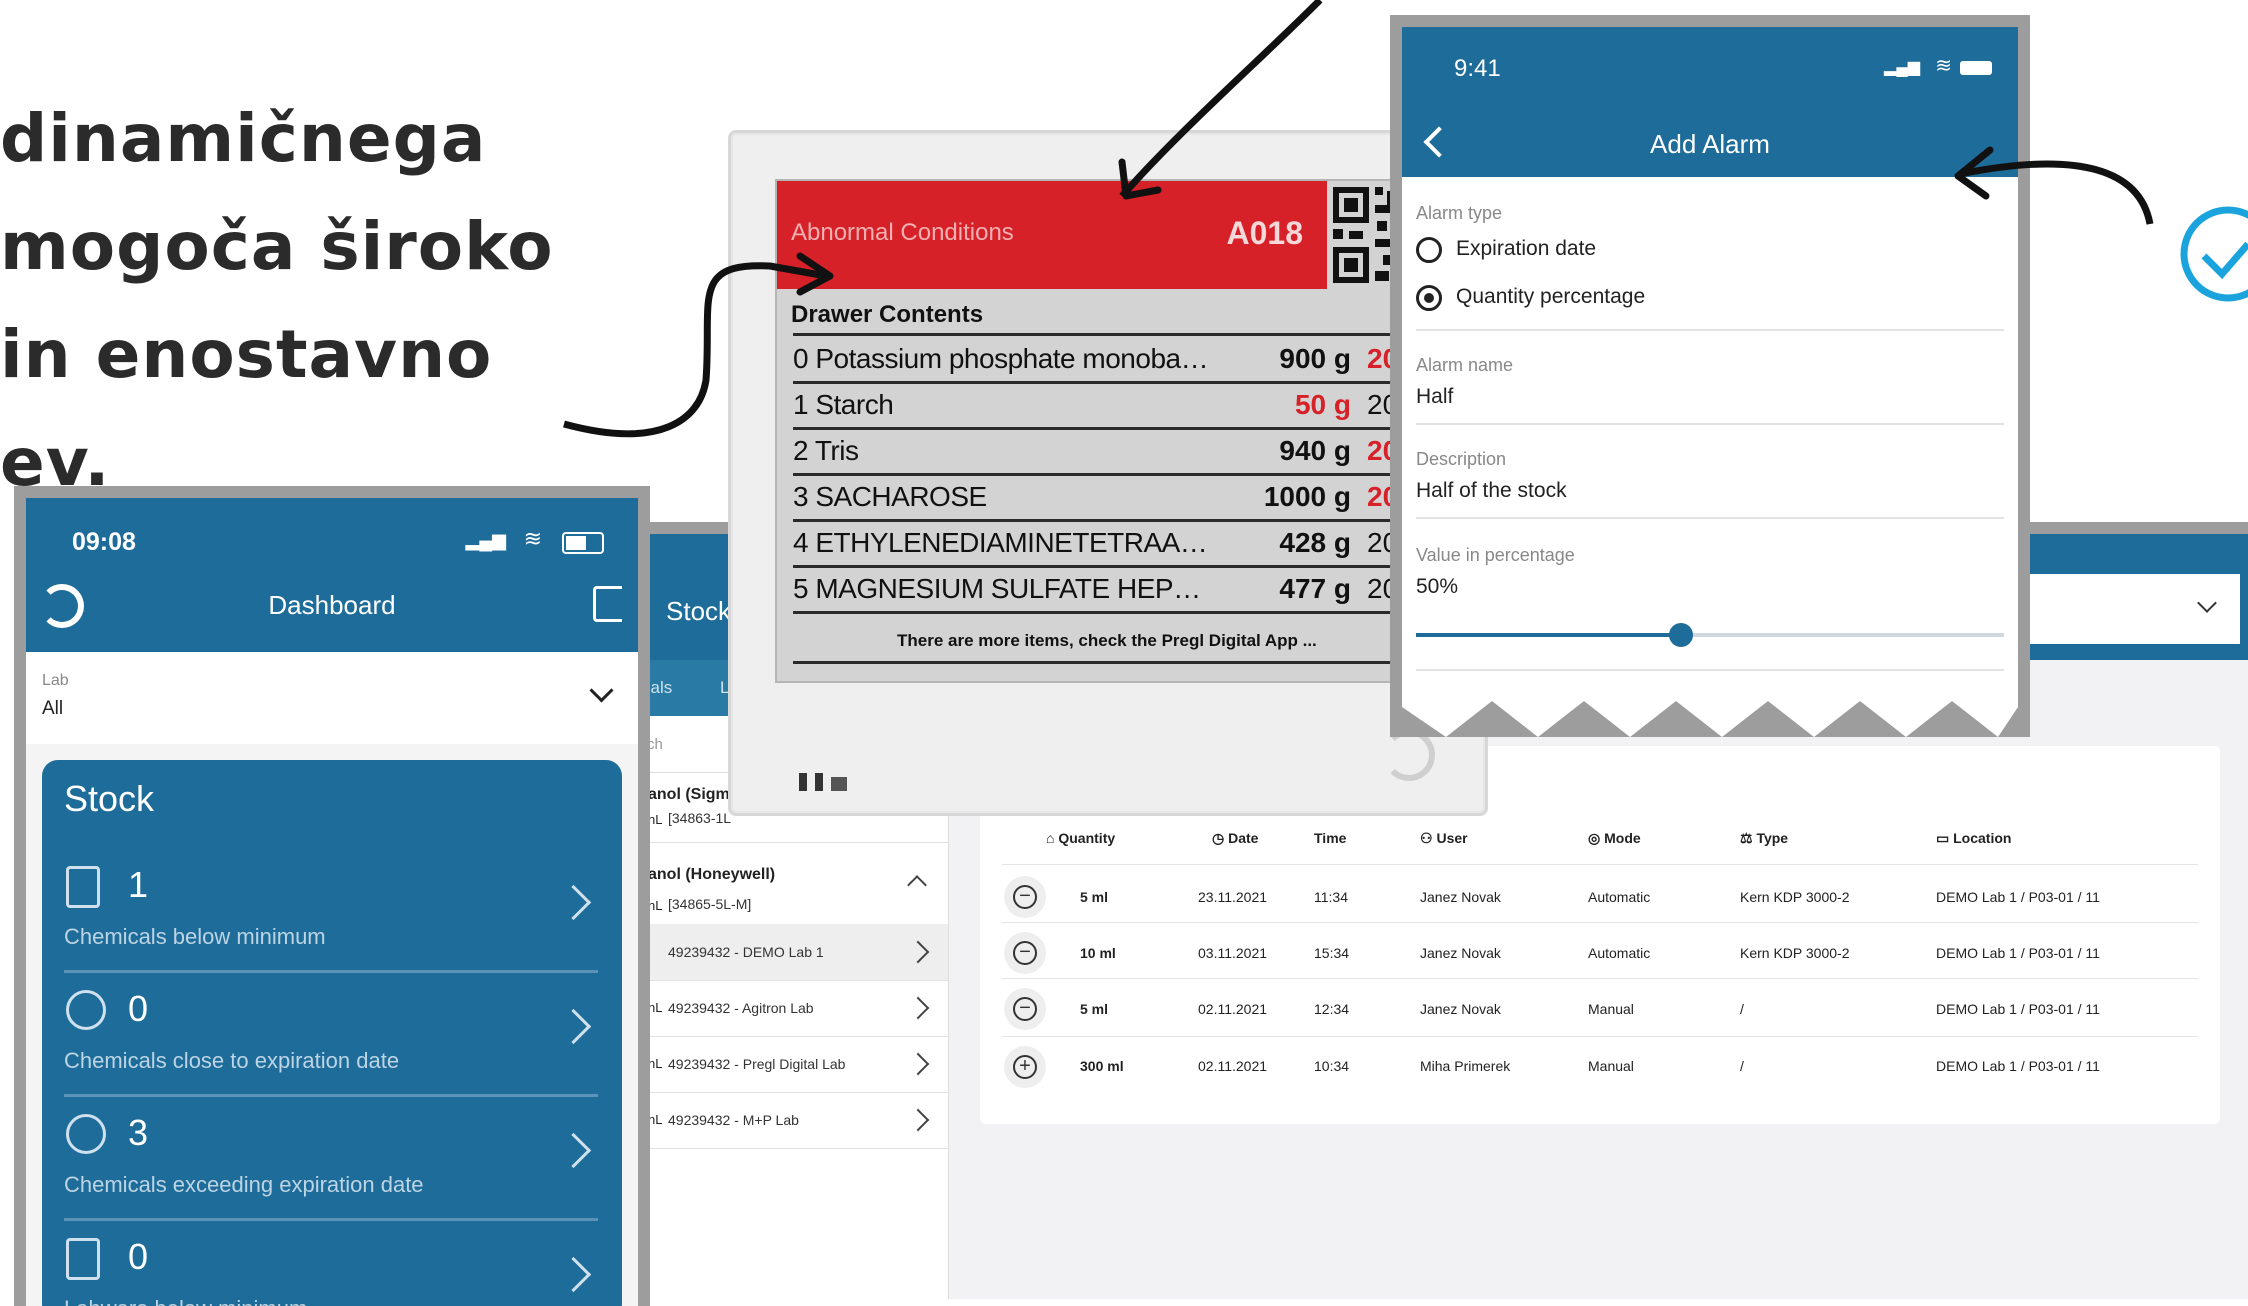  What do you see at coordinates (695, 350) in the screenshot?
I see `arrow-to-drawer-contents` at bounding box center [695, 350].